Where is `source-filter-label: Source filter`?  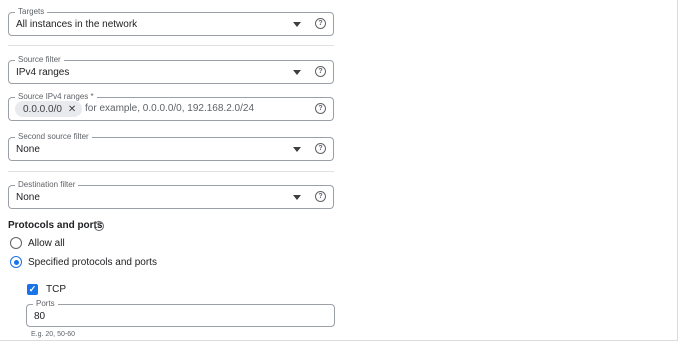 source-filter-label: Source filter is located at coordinates (39, 59).